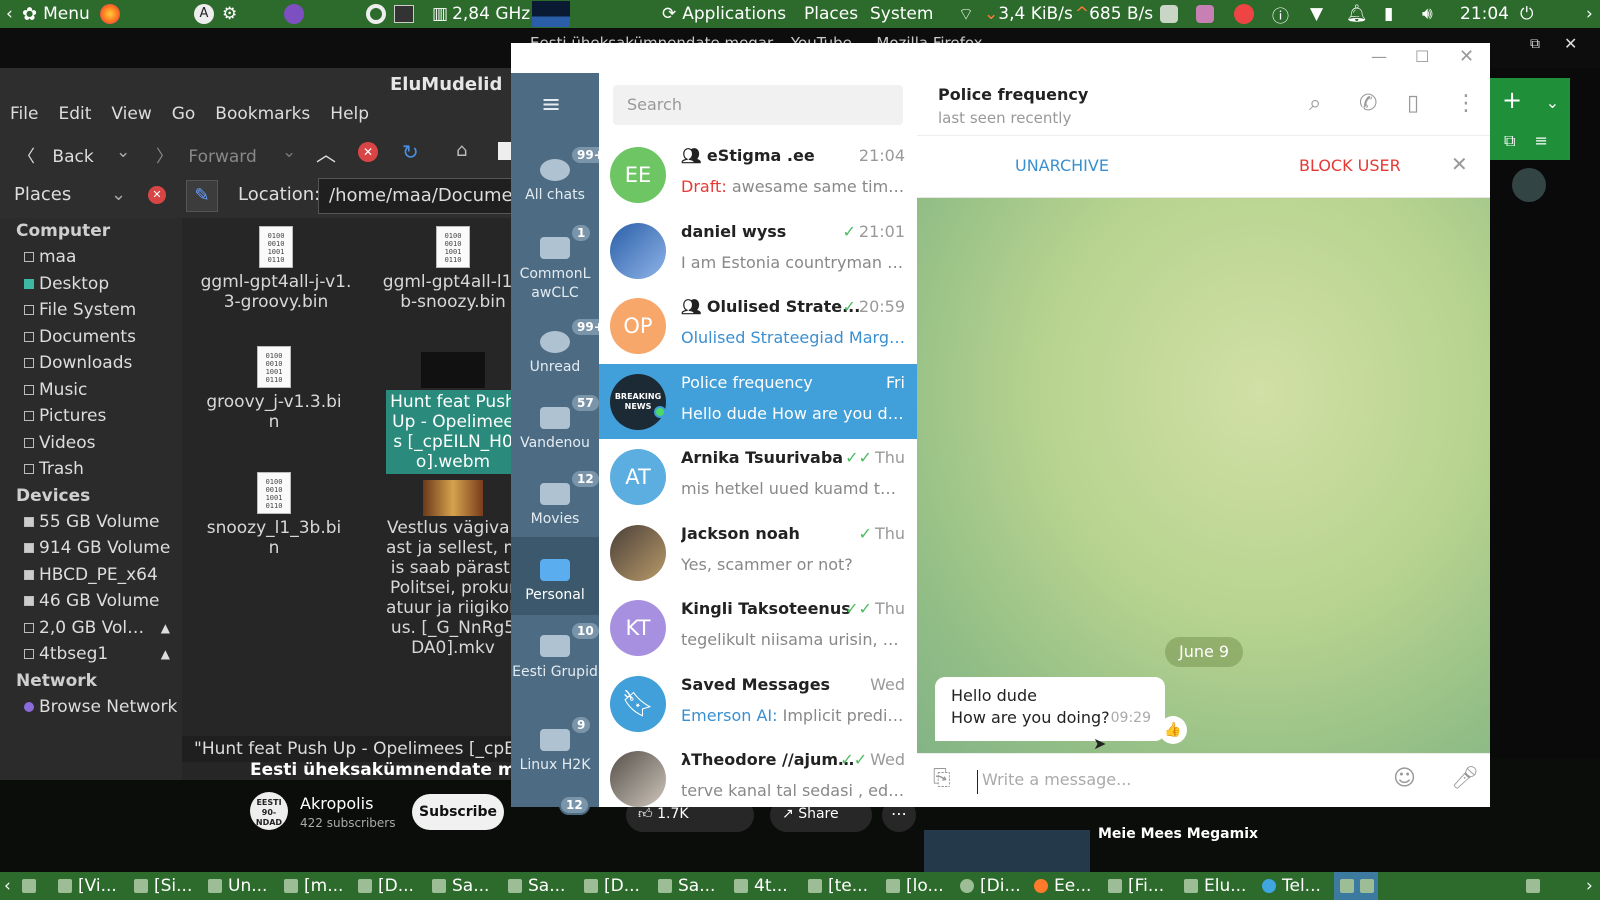  Describe the element at coordinates (289, 152) in the screenshot. I see `forward-history-chevron-icon: ⌄` at that location.